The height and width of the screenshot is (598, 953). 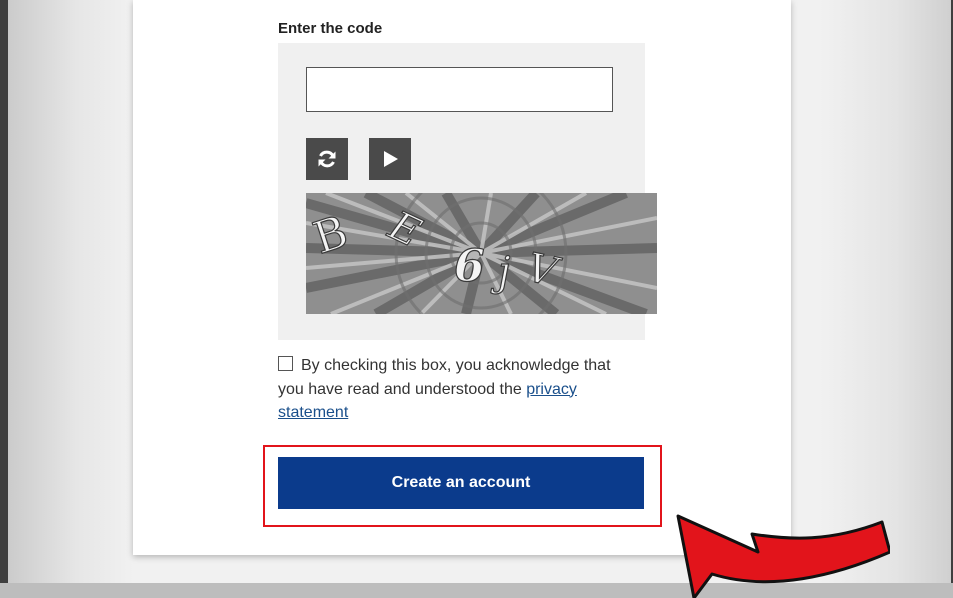 I want to click on create-account-button: Create an account, so click(x=461, y=483).